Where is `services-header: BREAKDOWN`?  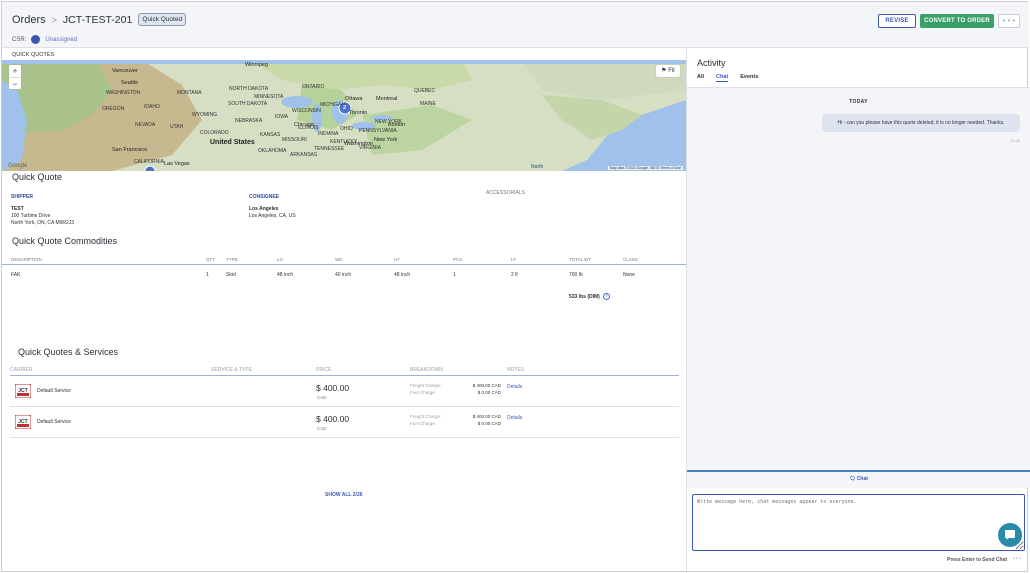 services-header: BREAKDOWN is located at coordinates (426, 370).